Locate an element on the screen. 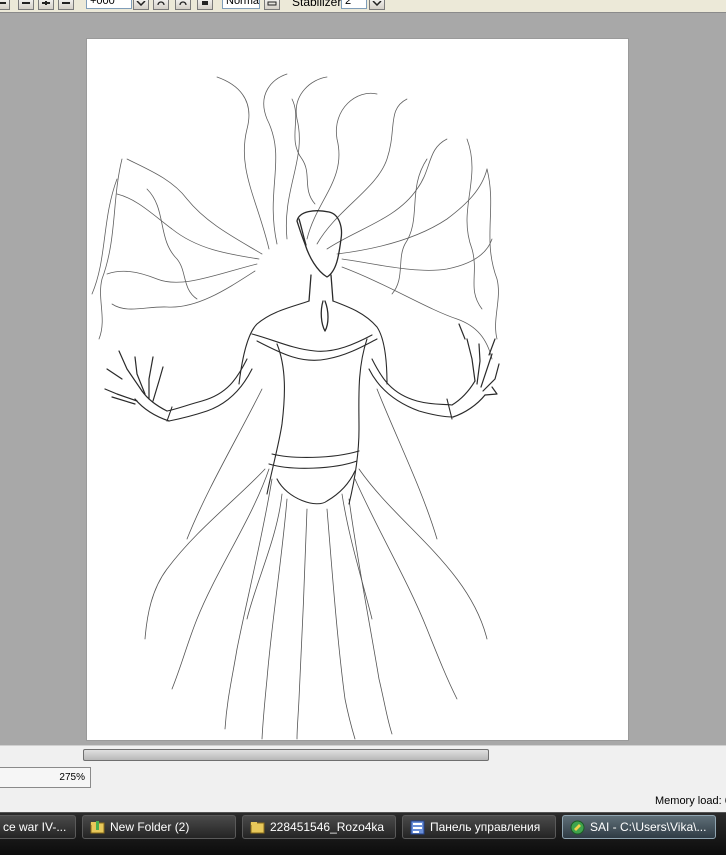 This screenshot has width=726, height=855. rotate-left-icon is located at coordinates (161, 3).